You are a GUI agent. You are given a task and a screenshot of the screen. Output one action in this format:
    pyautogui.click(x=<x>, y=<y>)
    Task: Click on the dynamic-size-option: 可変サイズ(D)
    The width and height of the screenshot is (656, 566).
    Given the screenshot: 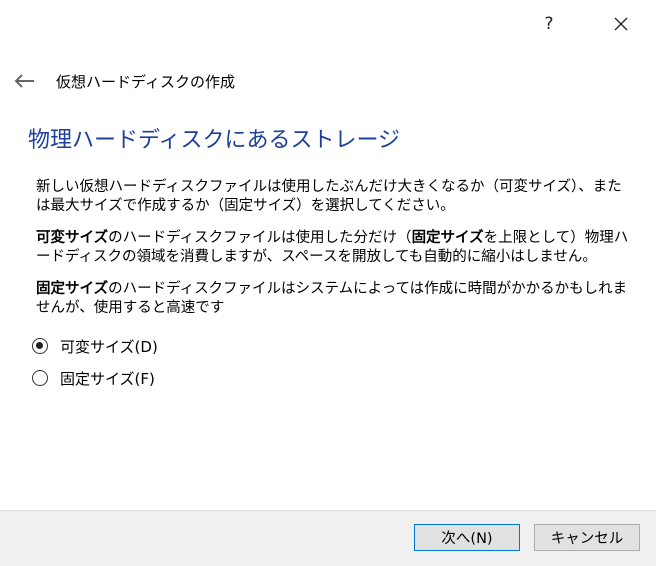 What is the action you would take?
    pyautogui.click(x=95, y=346)
    